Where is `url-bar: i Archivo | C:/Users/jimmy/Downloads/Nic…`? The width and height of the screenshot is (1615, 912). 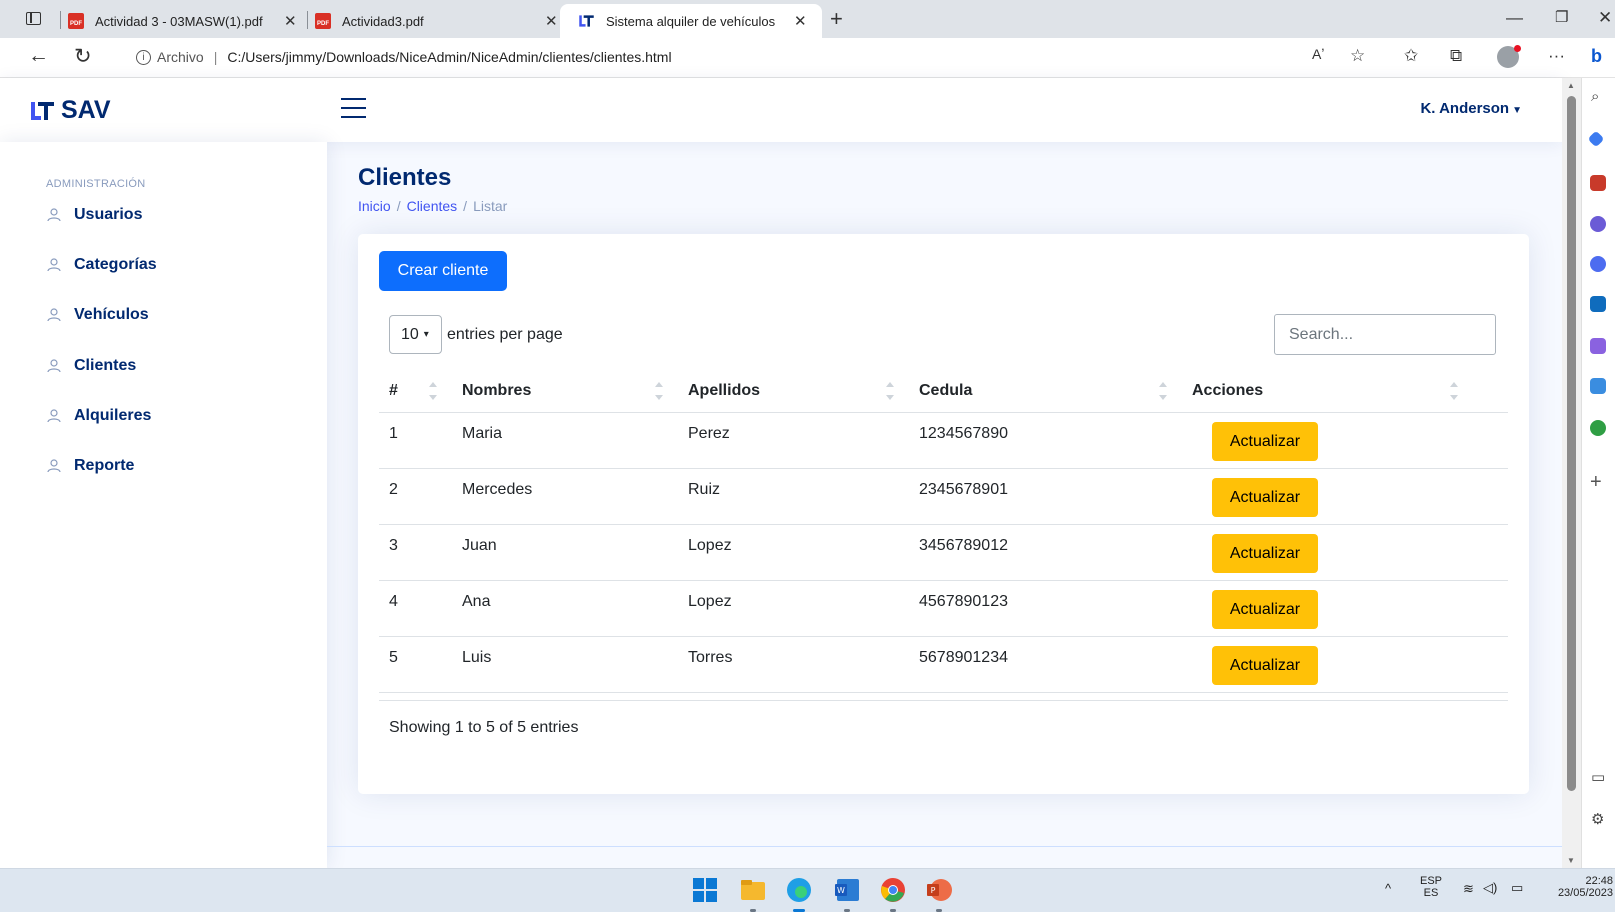 url-bar: i Archivo | C:/Users/jimmy/Downloads/Nic… is located at coordinates (752, 57).